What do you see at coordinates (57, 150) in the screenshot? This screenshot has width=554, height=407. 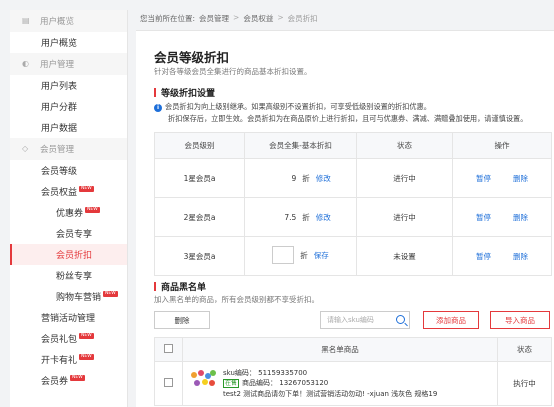 I see `sidebar-group-label: 会员管理` at bounding box center [57, 150].